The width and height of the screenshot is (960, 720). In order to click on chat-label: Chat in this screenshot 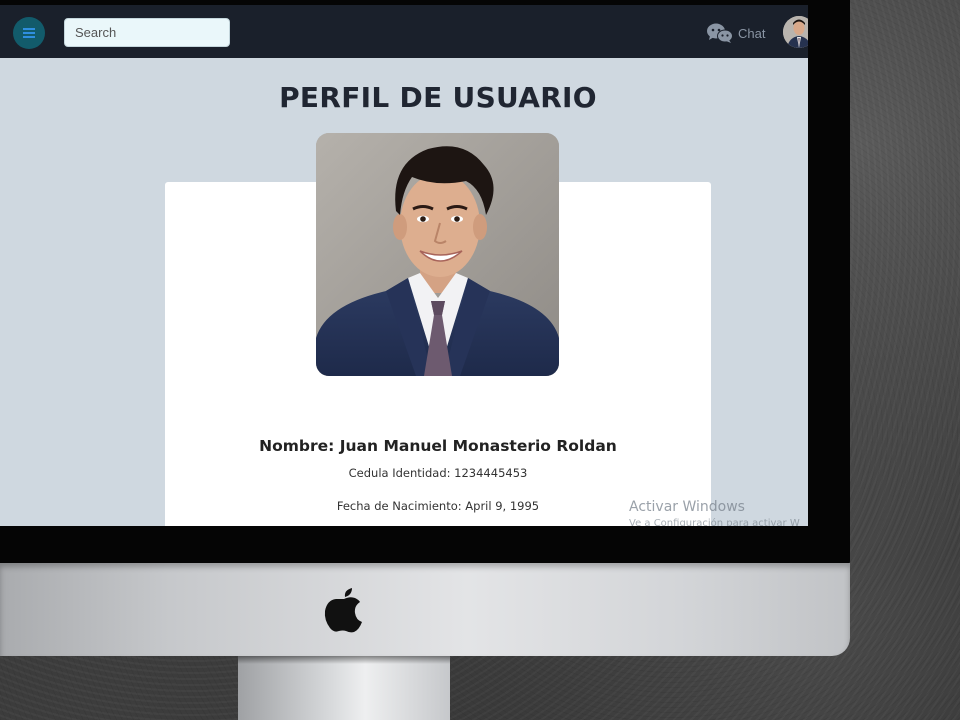, I will do `click(752, 33)`.